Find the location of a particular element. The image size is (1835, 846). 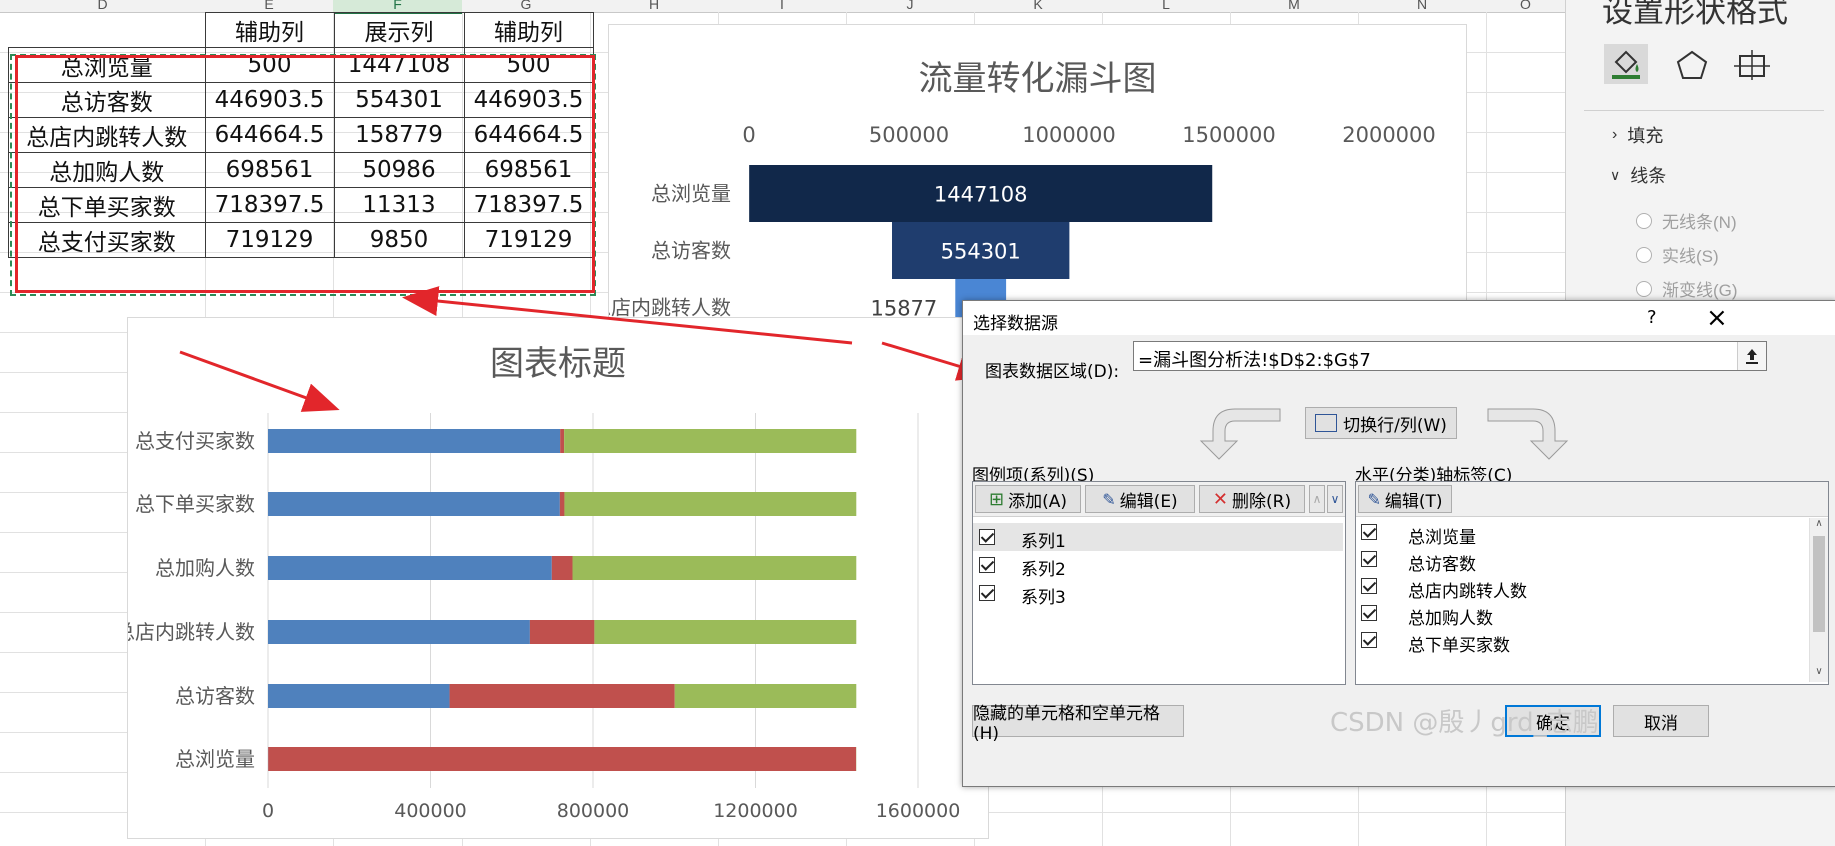

watermark: CSDN @殷丿grd_志鹏 is located at coordinates (1464, 723).